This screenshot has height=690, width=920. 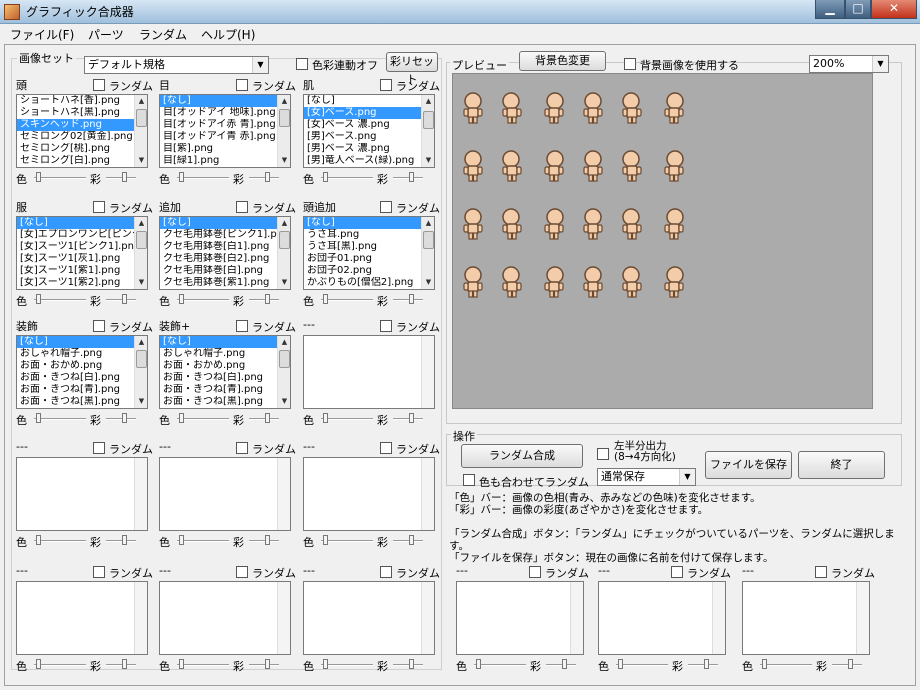 What do you see at coordinates (75, 149) in the screenshot?
I see `list-item: セミロング[桃].png` at bounding box center [75, 149].